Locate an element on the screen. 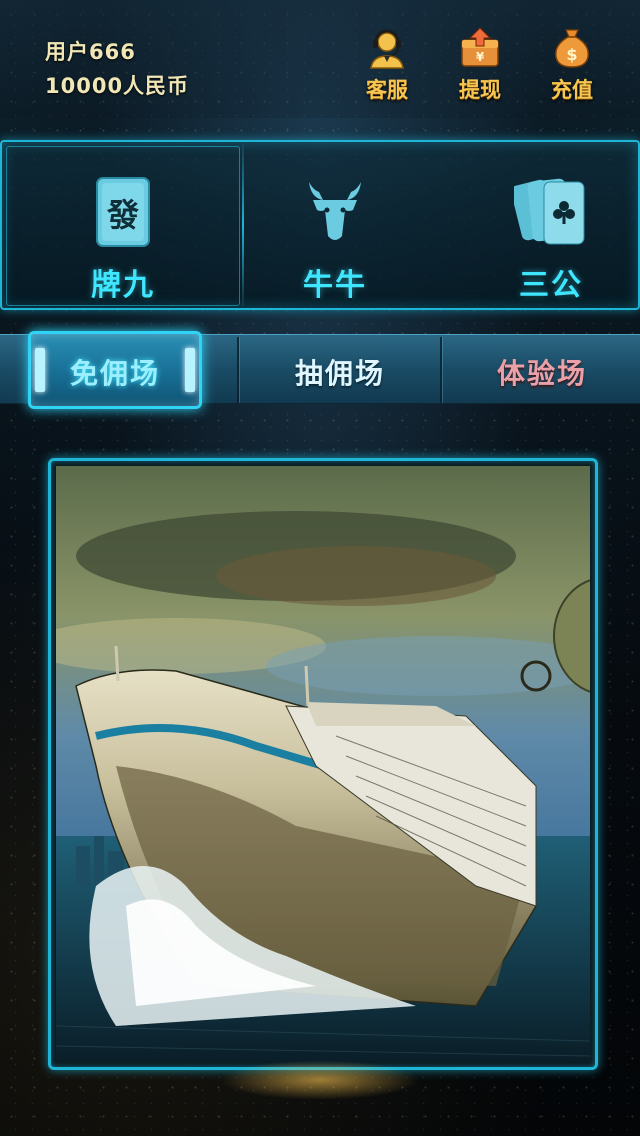 This screenshot has height=1136, width=640. game-paijiu: 發 牌九 is located at coordinates (123, 237).